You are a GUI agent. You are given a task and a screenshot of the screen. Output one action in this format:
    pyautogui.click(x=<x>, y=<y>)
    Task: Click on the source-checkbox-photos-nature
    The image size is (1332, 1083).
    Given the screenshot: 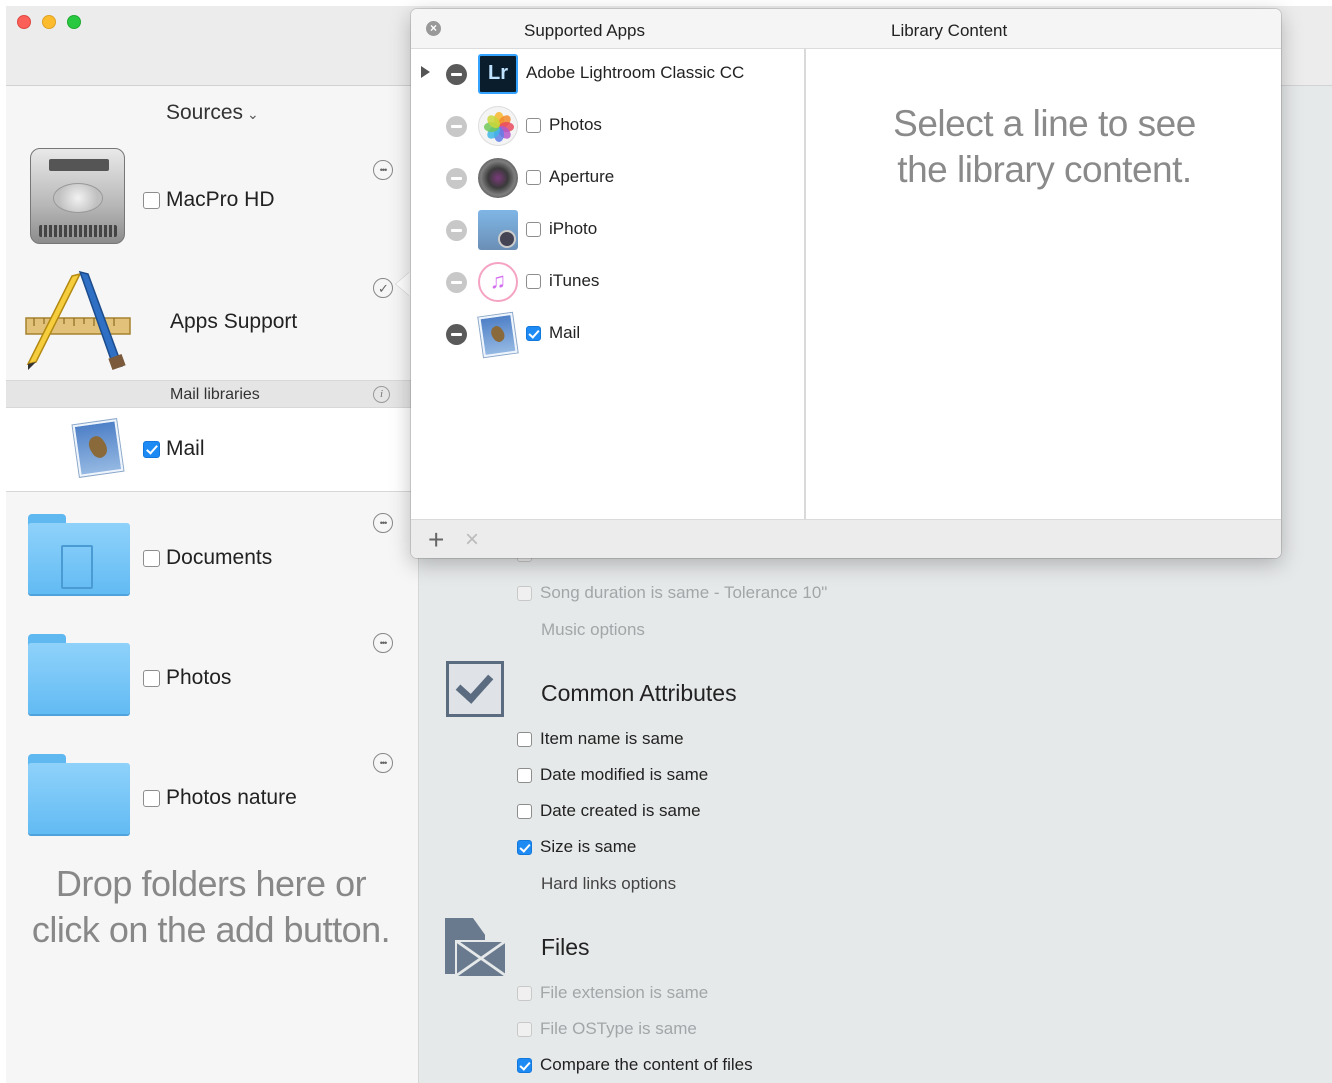 What is the action you would take?
    pyautogui.click(x=151, y=798)
    